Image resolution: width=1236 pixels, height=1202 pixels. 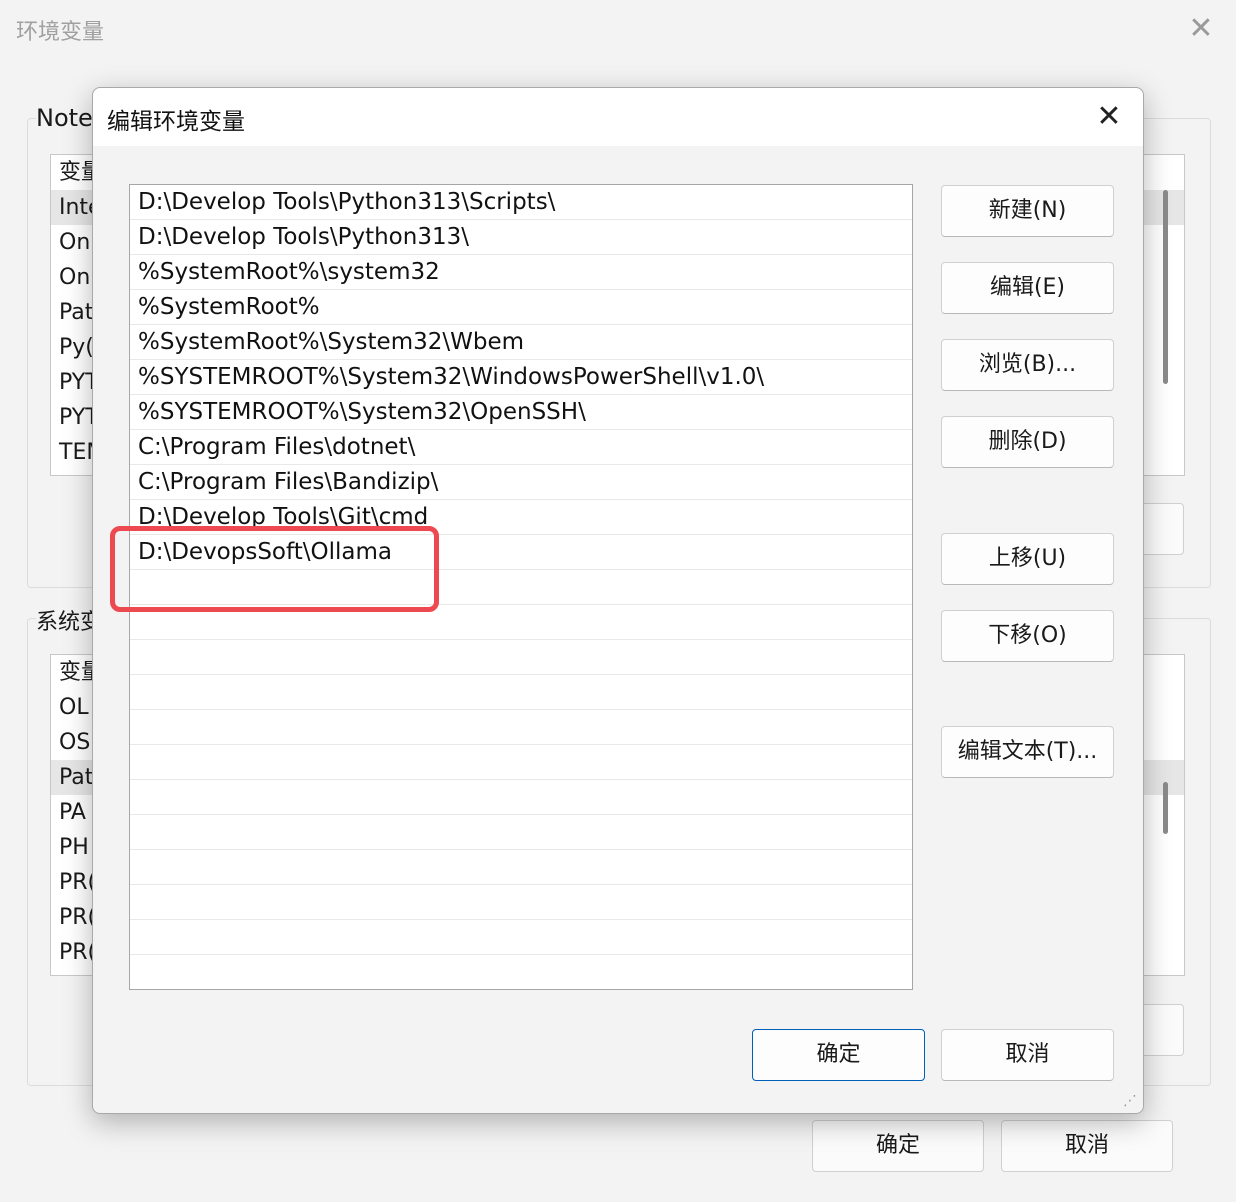 What do you see at coordinates (66, 118) in the screenshot?
I see `user-variables-label: Note` at bounding box center [66, 118].